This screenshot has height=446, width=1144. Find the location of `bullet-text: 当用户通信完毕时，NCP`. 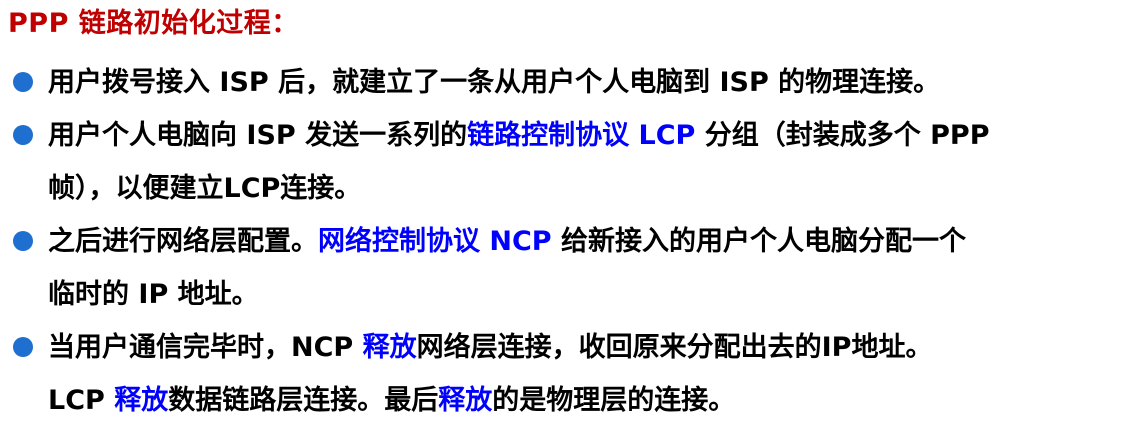

bullet-text: 当用户通信完毕时，NCP is located at coordinates (205, 347).